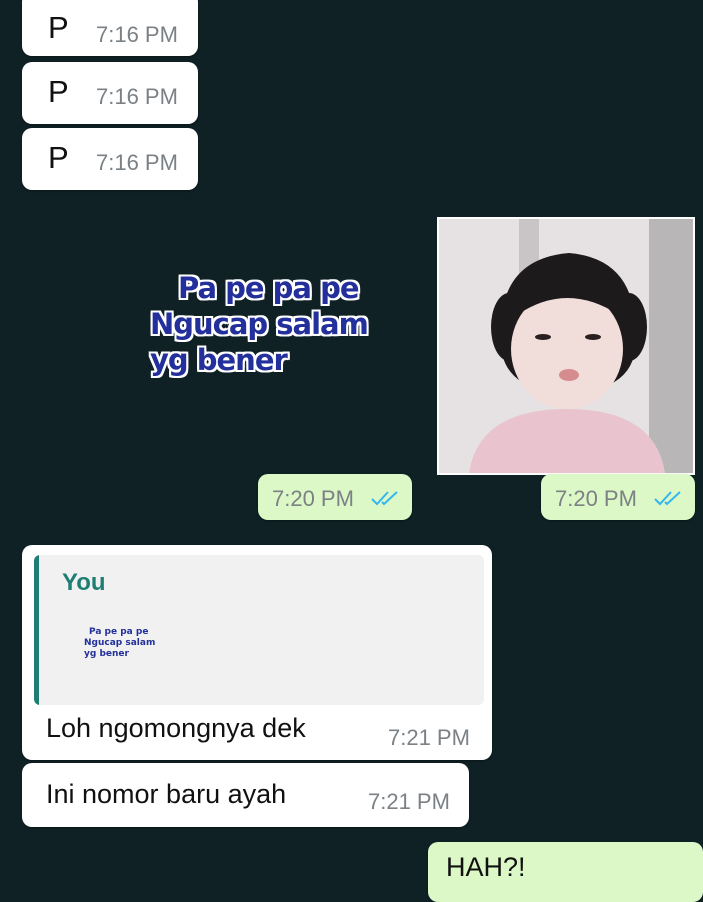  Describe the element at coordinates (36, 630) in the screenshot. I see `quote-accent-bar` at that location.